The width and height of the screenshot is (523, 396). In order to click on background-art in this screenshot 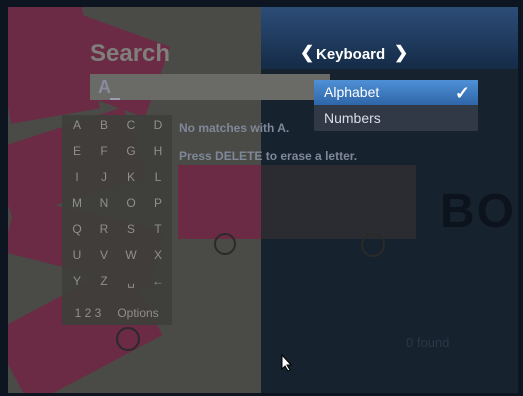, I will do `click(219, 202)`.